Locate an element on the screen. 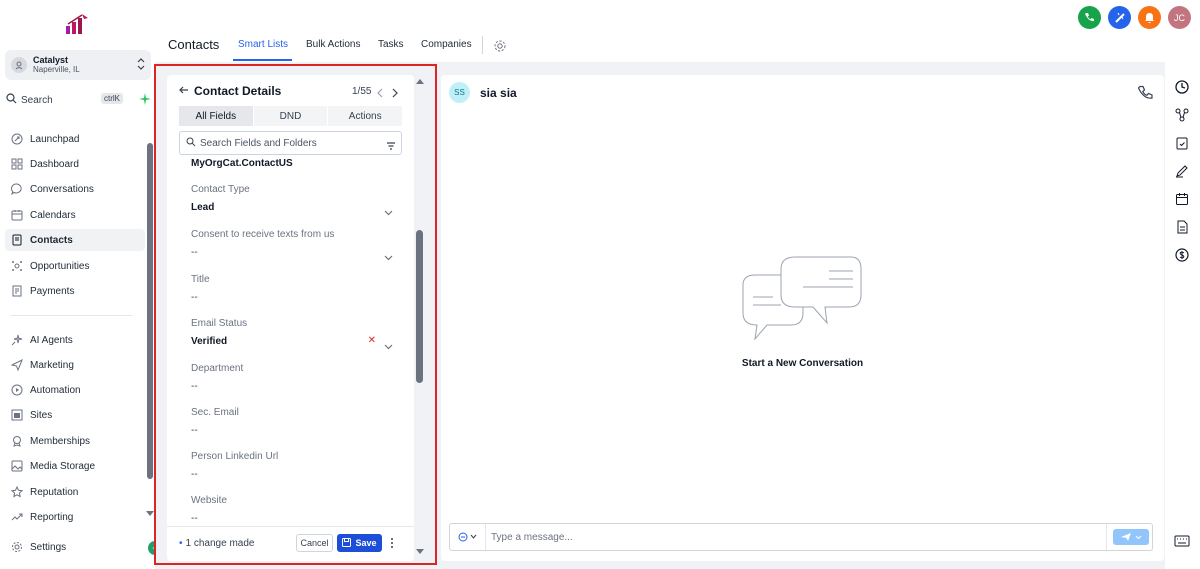 This screenshot has width=1200, height=569. sidebar-item-memberships: Memberships is located at coordinates (75, 441).